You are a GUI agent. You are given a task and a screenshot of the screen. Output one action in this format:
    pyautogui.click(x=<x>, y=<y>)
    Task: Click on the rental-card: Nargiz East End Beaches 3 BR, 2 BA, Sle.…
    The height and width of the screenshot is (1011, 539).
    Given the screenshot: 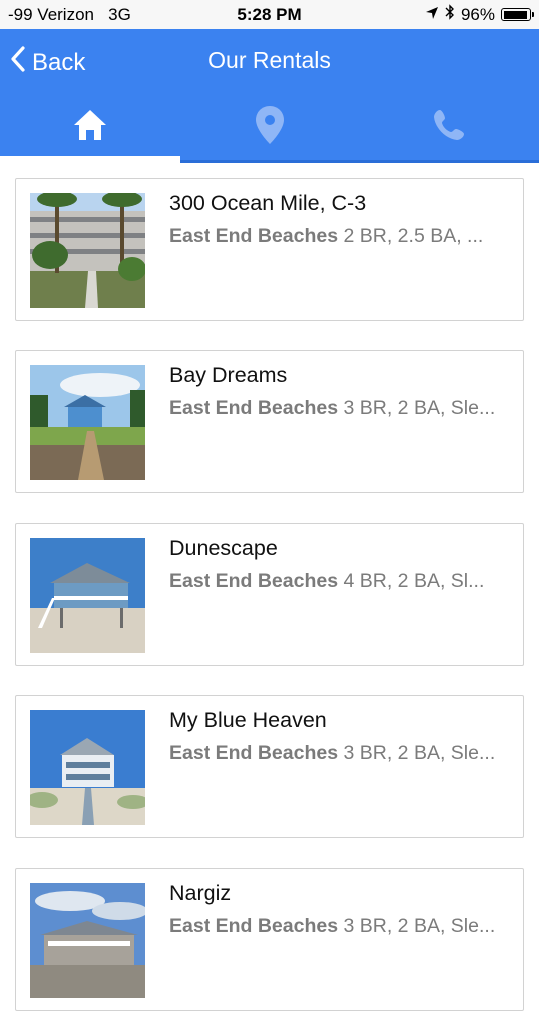 What is the action you would take?
    pyautogui.click(x=269, y=939)
    